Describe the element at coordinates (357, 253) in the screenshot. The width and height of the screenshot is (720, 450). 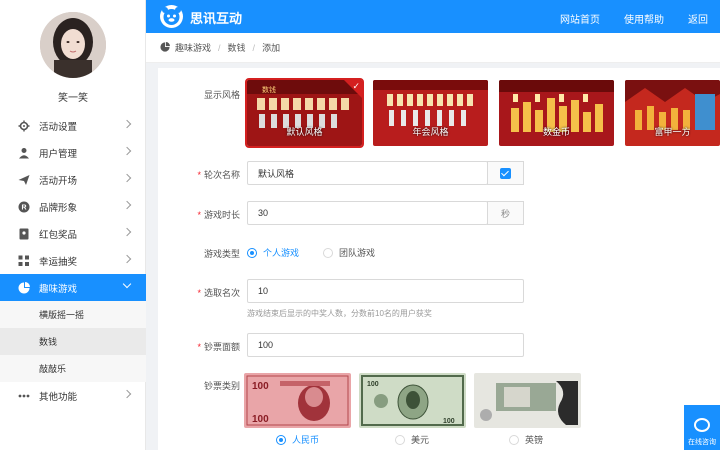
I see `radio-label: 团队游戏` at that location.